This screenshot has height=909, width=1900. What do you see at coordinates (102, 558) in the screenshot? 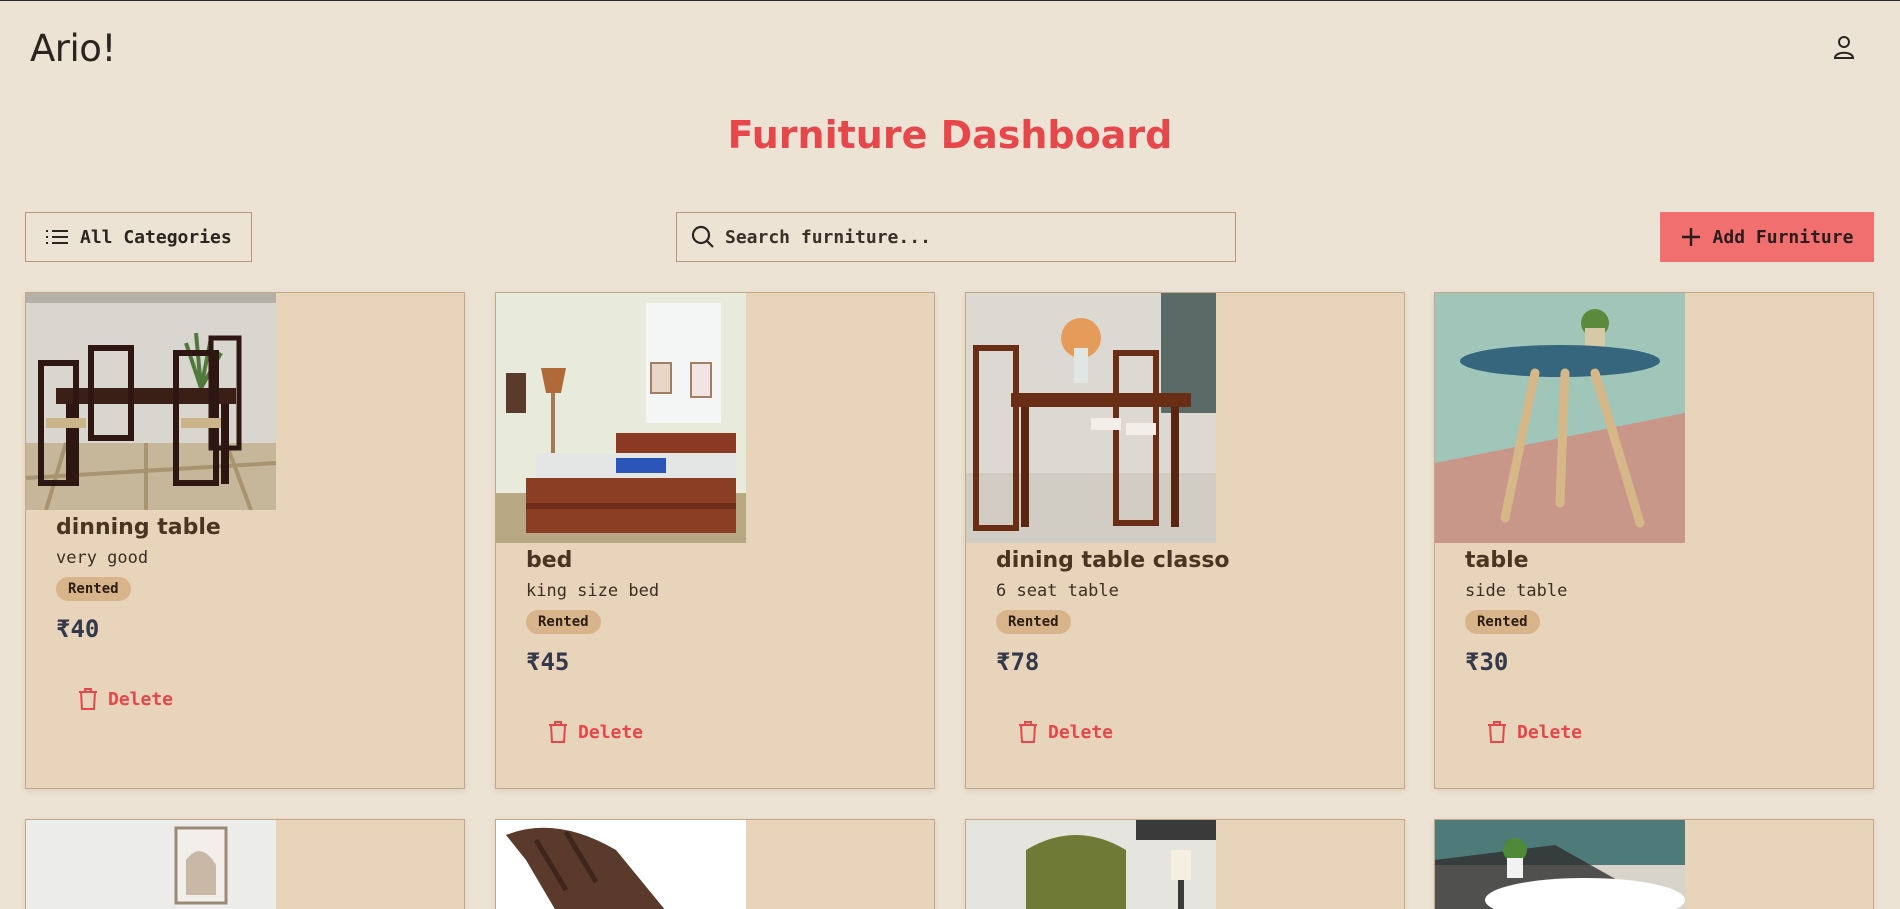
I see `furniture-description: very good` at bounding box center [102, 558].